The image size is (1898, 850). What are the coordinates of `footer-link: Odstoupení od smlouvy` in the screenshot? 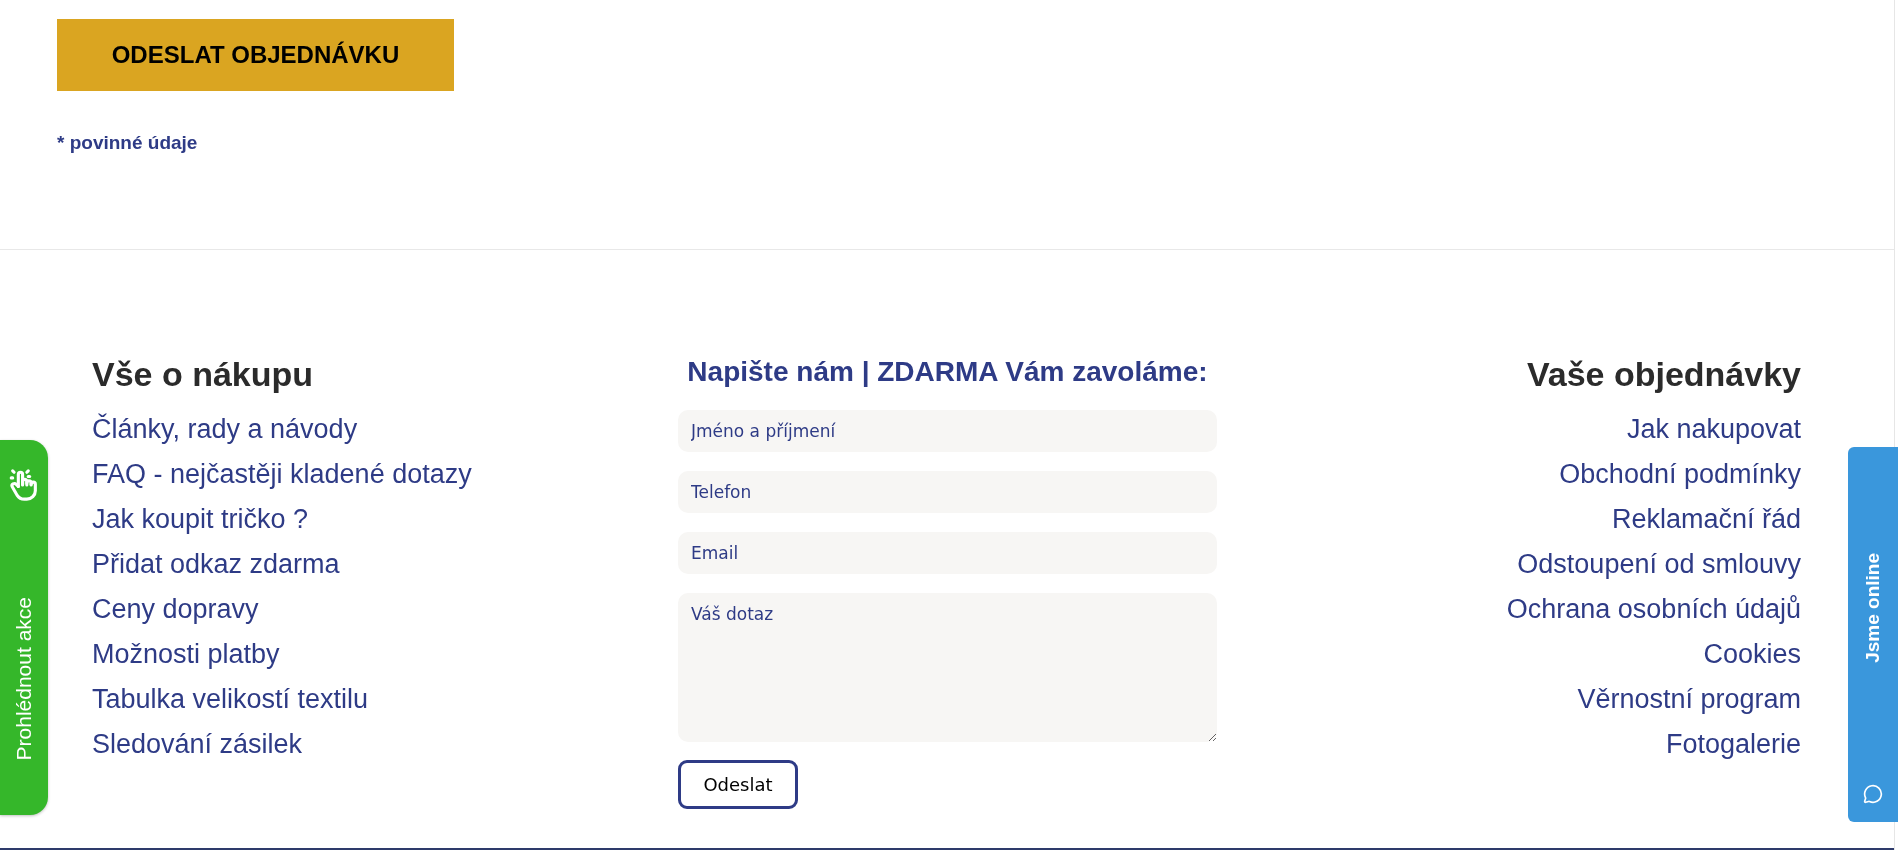 It's located at (1659, 564).